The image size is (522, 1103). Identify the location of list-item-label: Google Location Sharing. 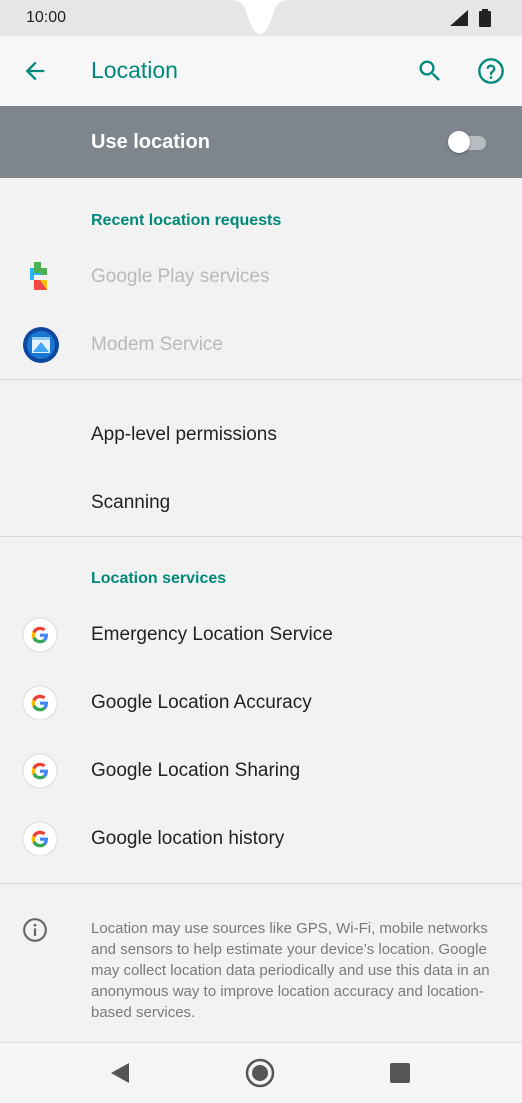
(196, 770).